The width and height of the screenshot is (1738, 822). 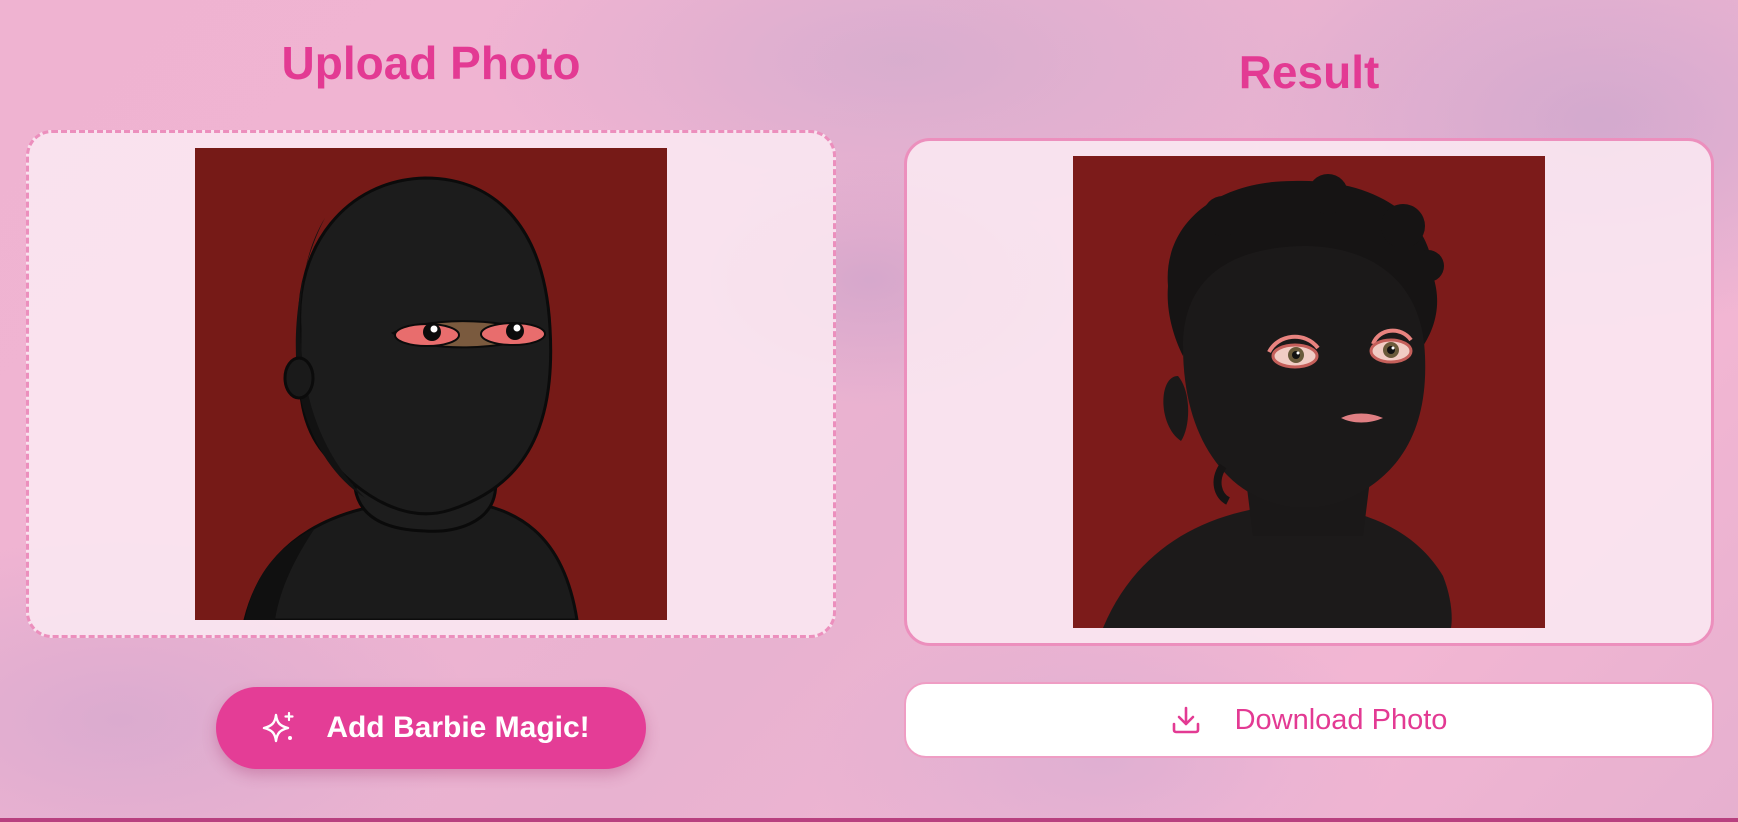 I want to click on download-photo-button: Download Photo, so click(x=1309, y=720).